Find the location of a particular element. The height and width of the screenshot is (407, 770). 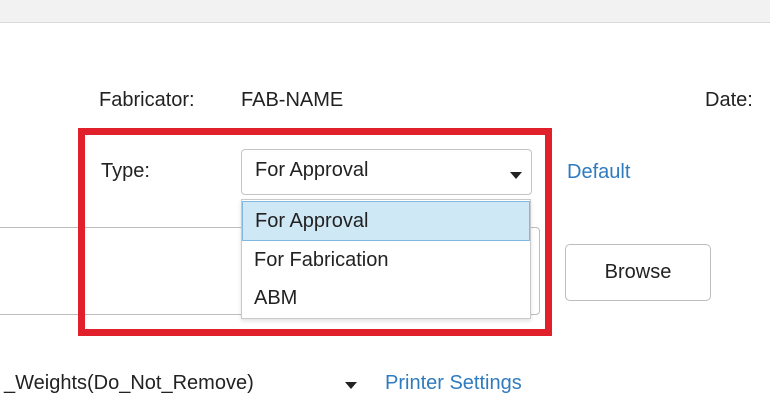

date-label: Date: is located at coordinates (729, 100).